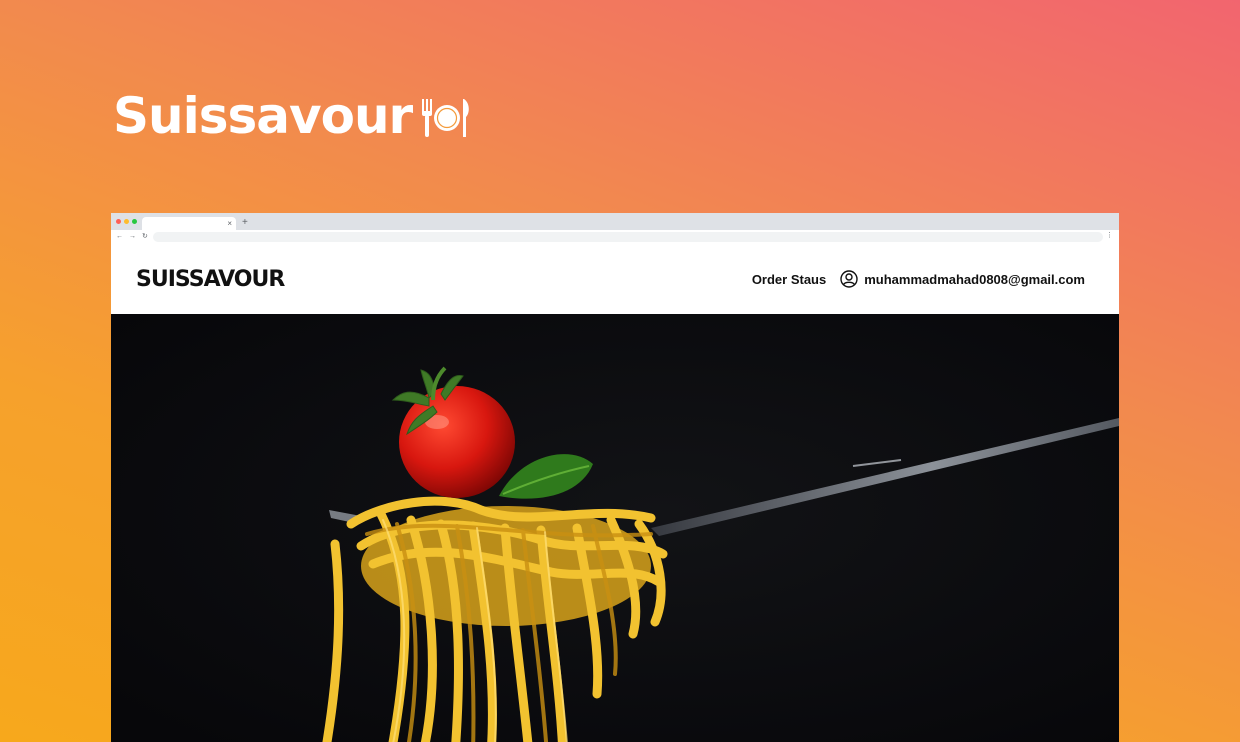 Image resolution: width=1240 pixels, height=742 pixels. I want to click on maximize-window-dot, so click(134, 221).